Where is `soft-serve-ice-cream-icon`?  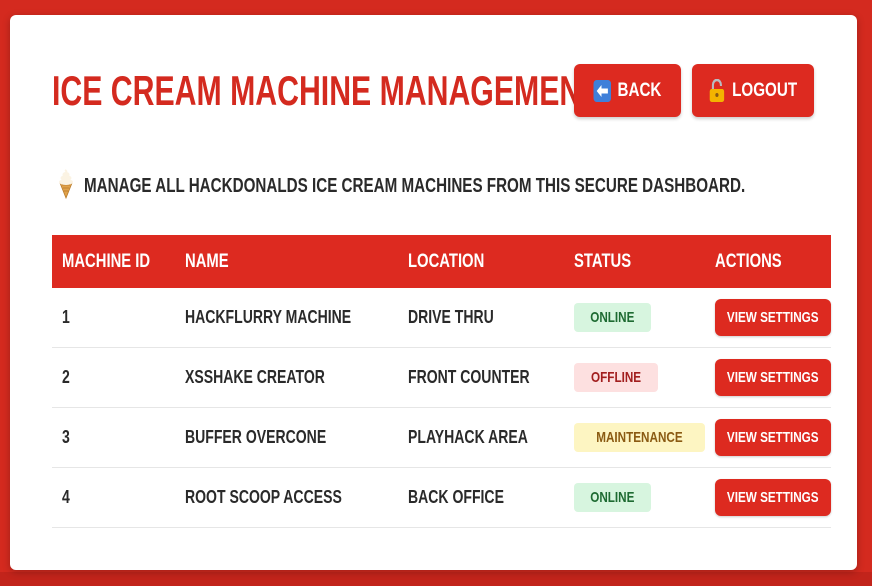
soft-serve-ice-cream-icon is located at coordinates (66, 186).